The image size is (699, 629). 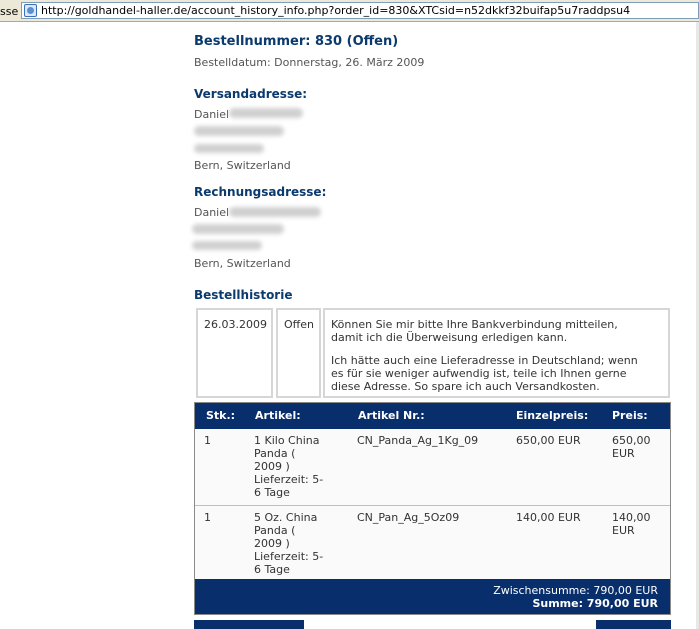 I want to click on address-label: sse, so click(x=9, y=11).